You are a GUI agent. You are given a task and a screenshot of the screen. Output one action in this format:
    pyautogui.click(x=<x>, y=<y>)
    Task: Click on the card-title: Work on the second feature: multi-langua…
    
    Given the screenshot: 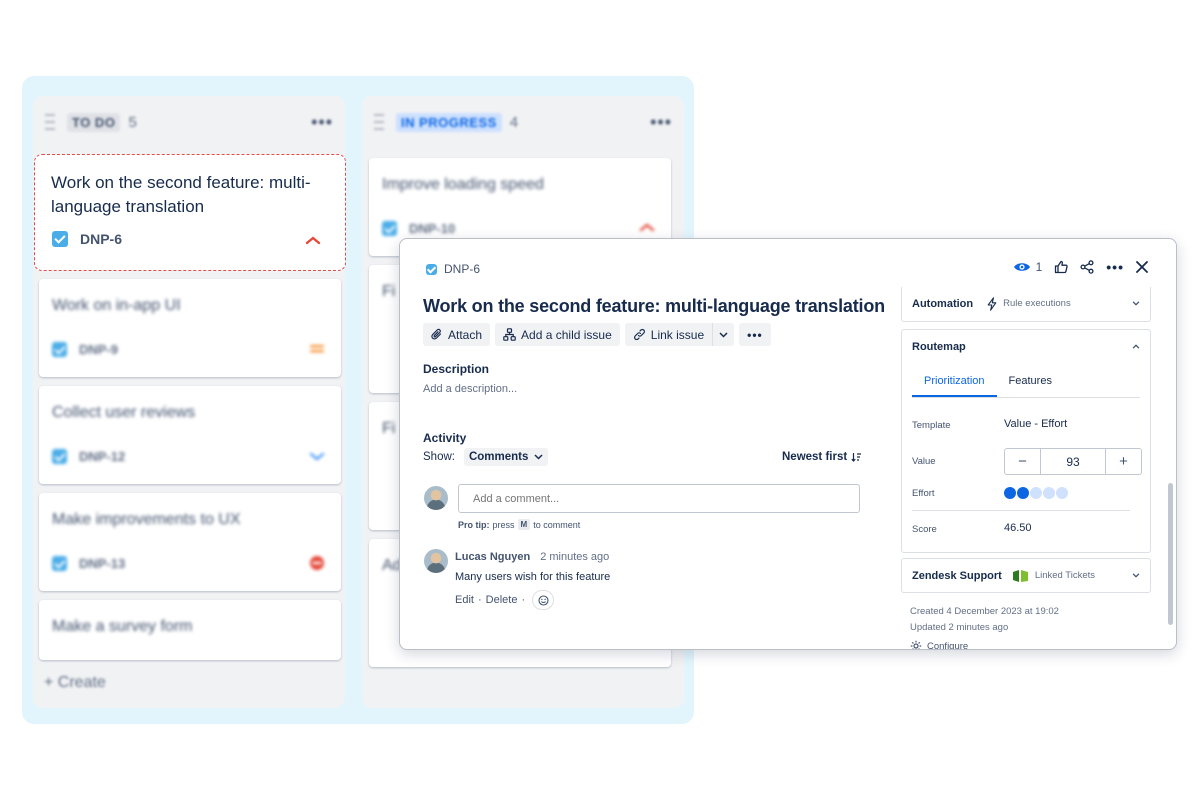 What is the action you would take?
    pyautogui.click(x=181, y=194)
    